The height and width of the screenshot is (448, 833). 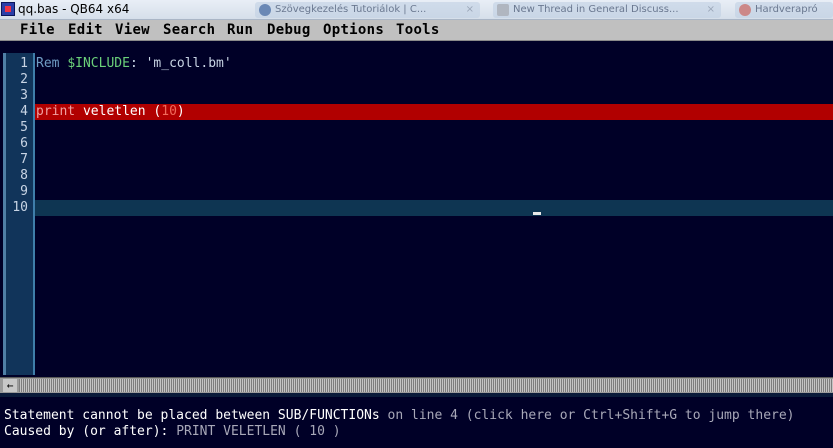 What do you see at coordinates (240, 30) in the screenshot?
I see `menu-run: Run` at bounding box center [240, 30].